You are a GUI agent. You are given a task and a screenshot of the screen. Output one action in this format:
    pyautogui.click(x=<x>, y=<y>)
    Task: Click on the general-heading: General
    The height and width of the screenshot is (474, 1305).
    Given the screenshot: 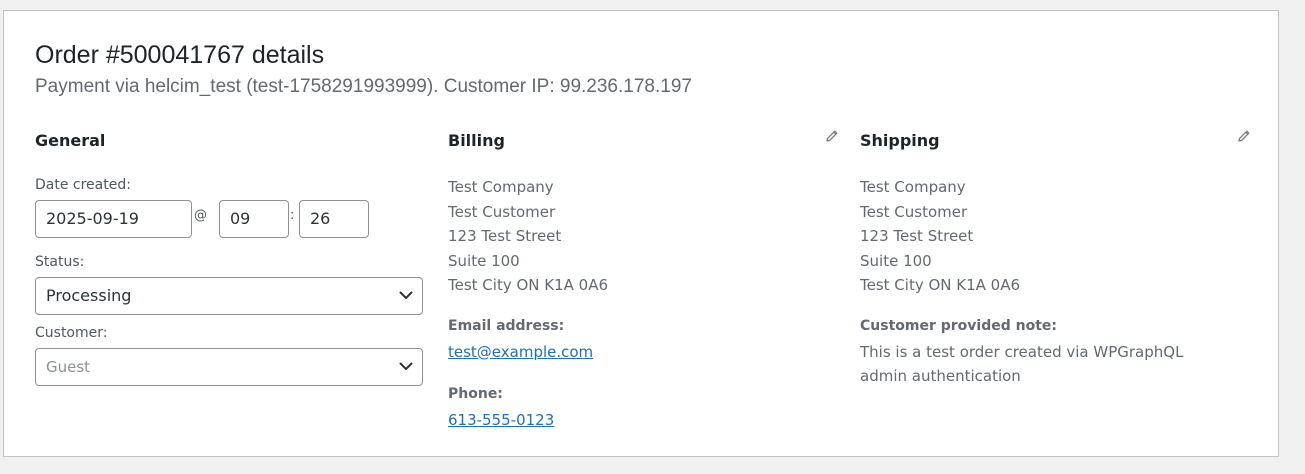 What is the action you would take?
    pyautogui.click(x=70, y=140)
    